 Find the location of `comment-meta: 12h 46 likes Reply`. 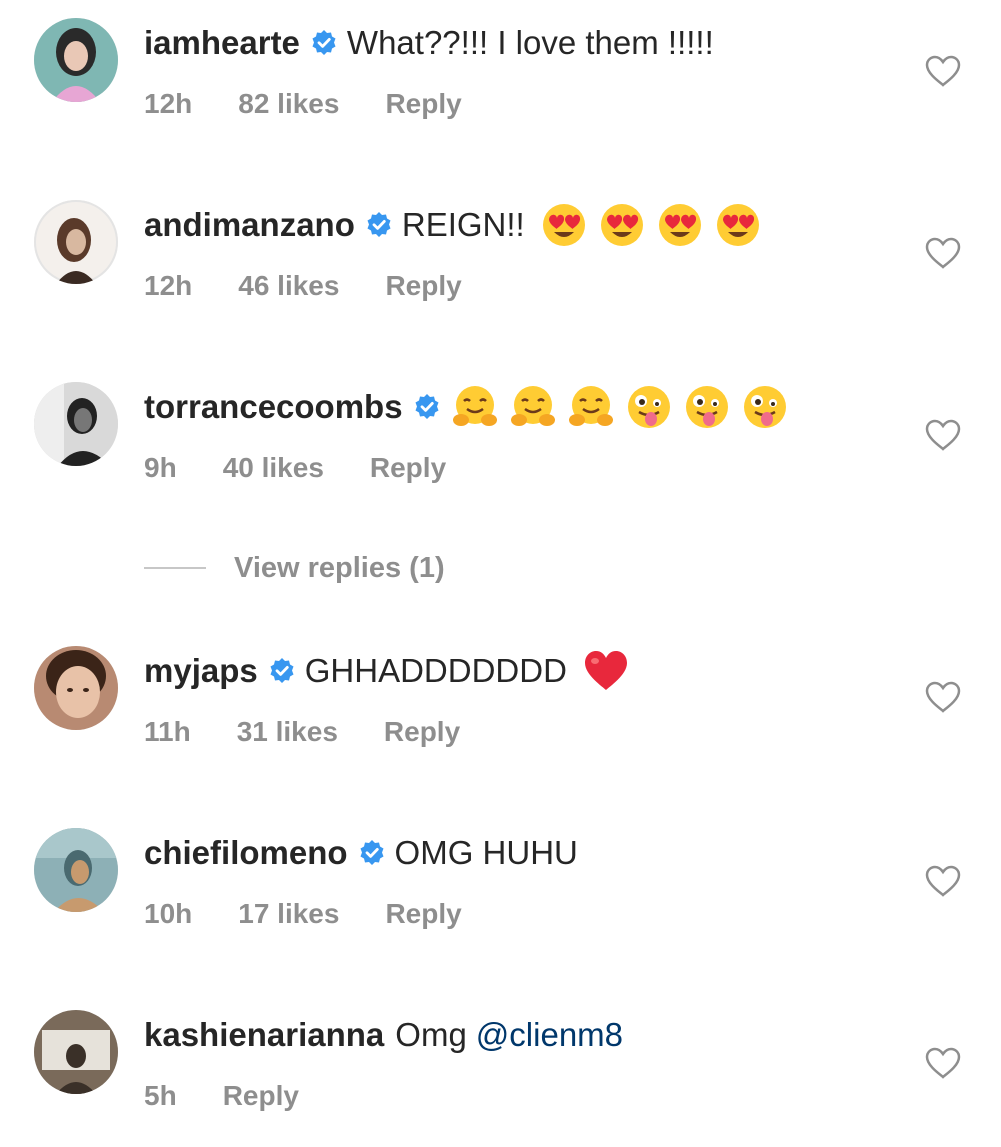

comment-meta: 12h 46 likes Reply is located at coordinates (326, 286).